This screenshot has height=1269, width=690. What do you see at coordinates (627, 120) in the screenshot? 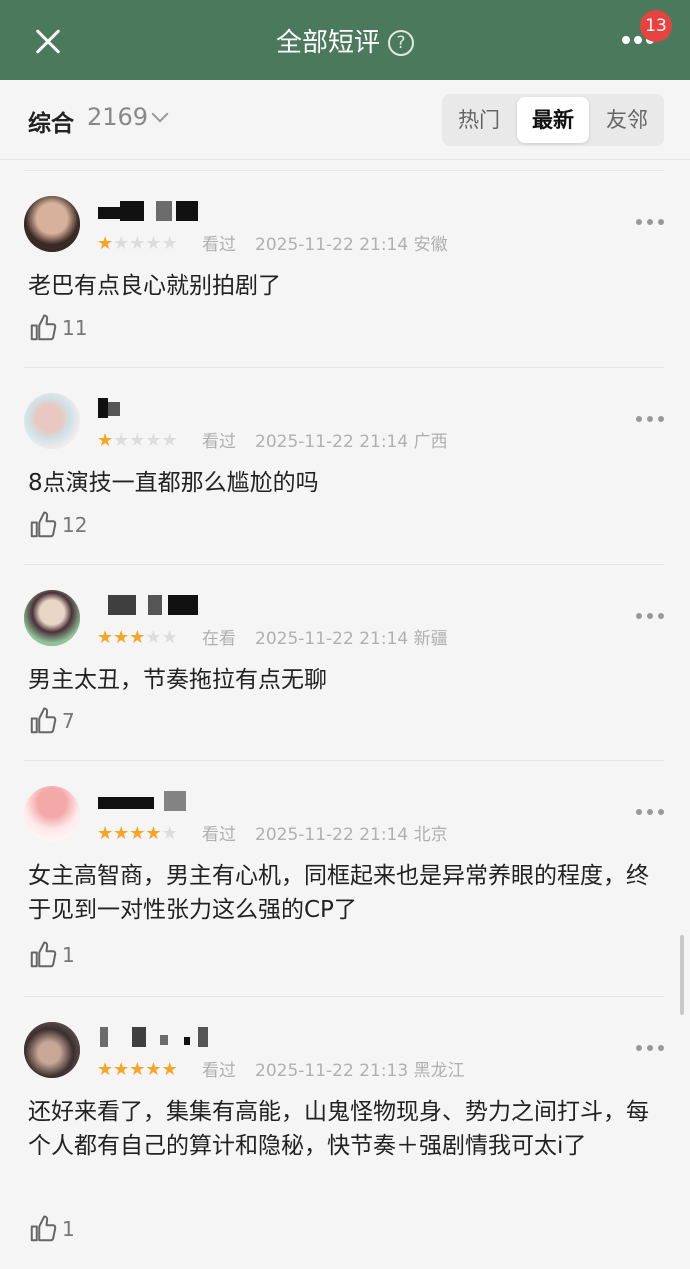
I see `tab-friends: 友邻` at bounding box center [627, 120].